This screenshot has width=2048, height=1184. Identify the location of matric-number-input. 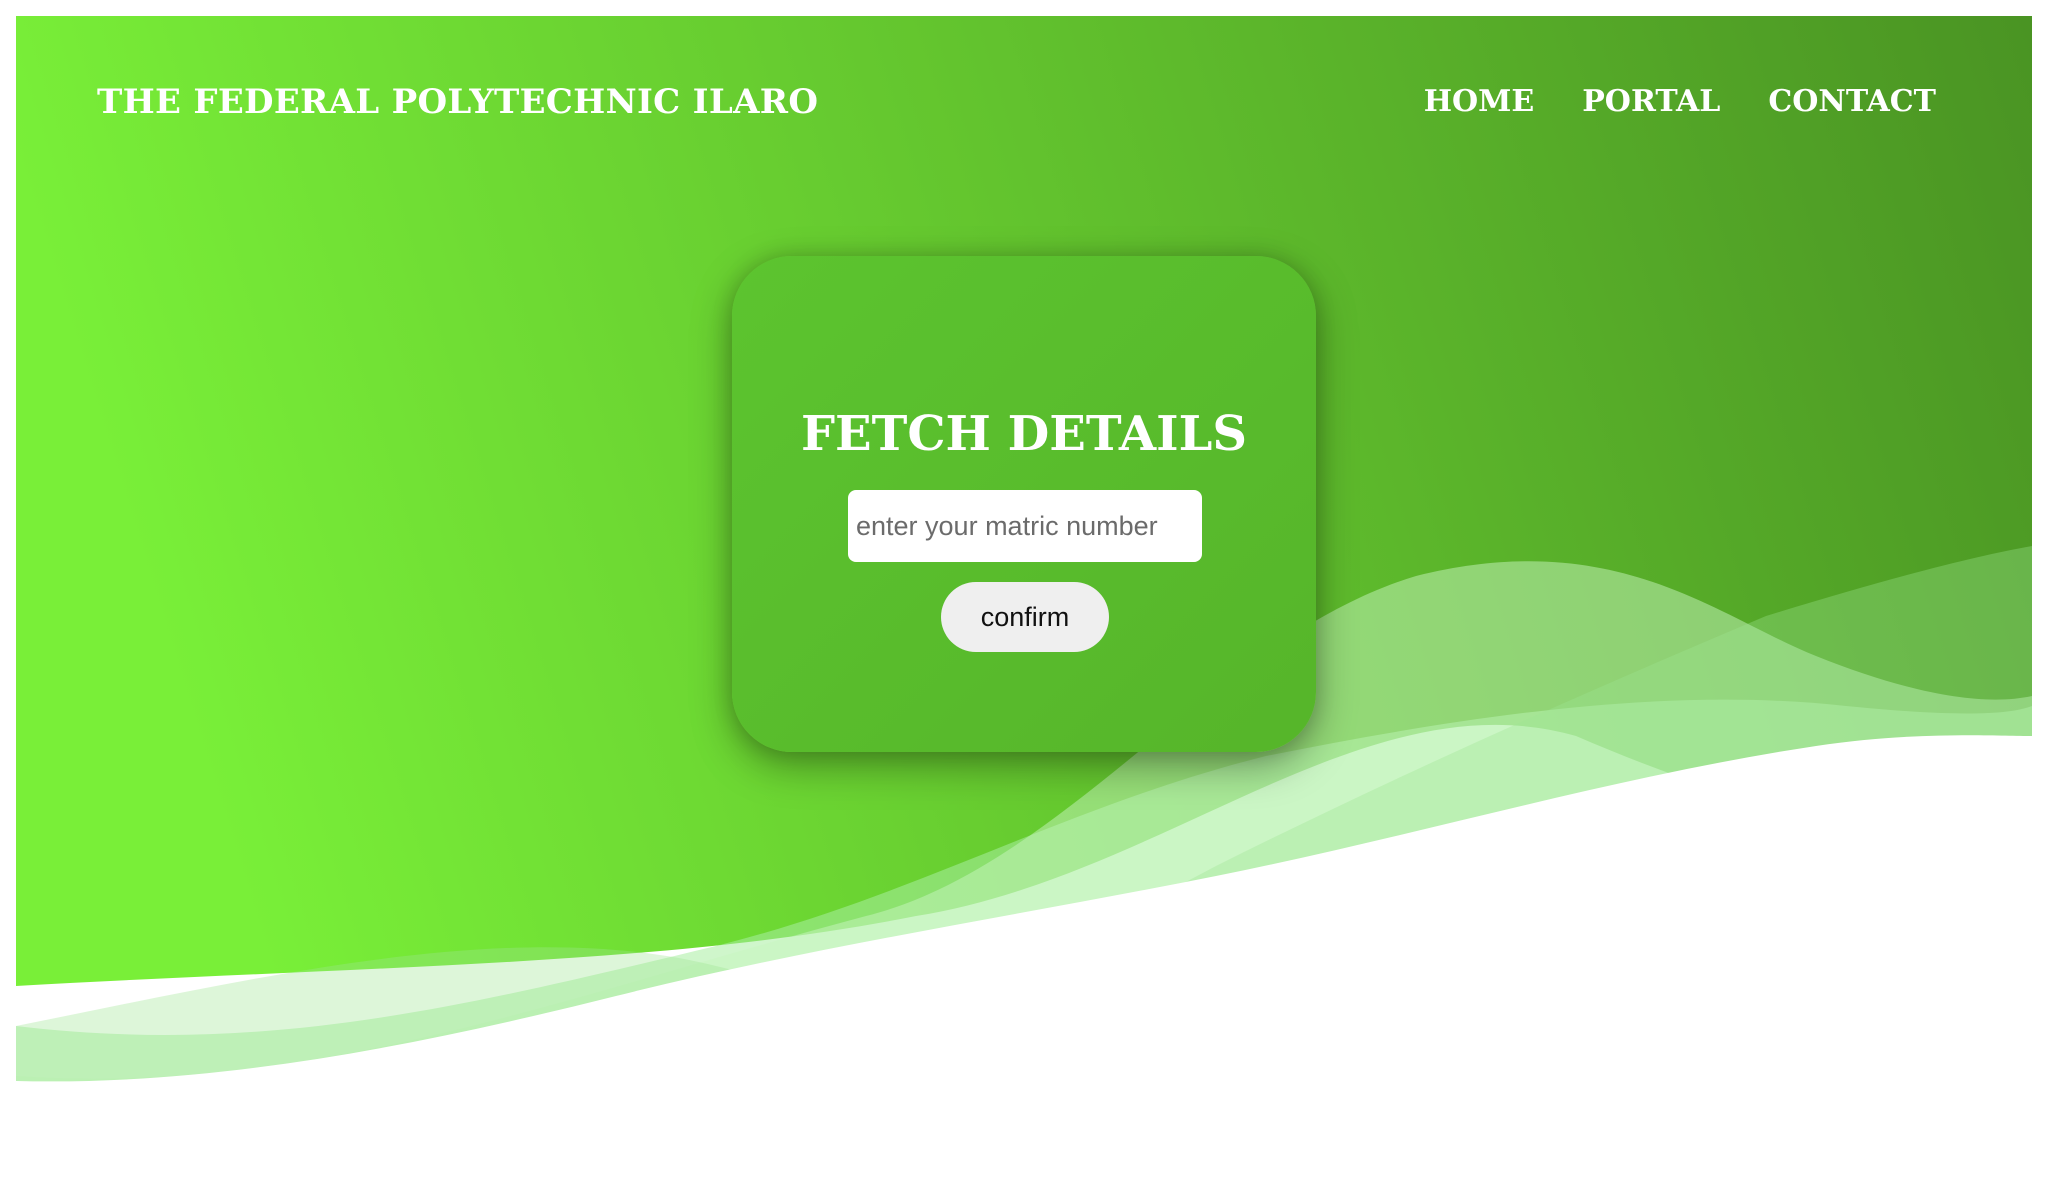
(1025, 526).